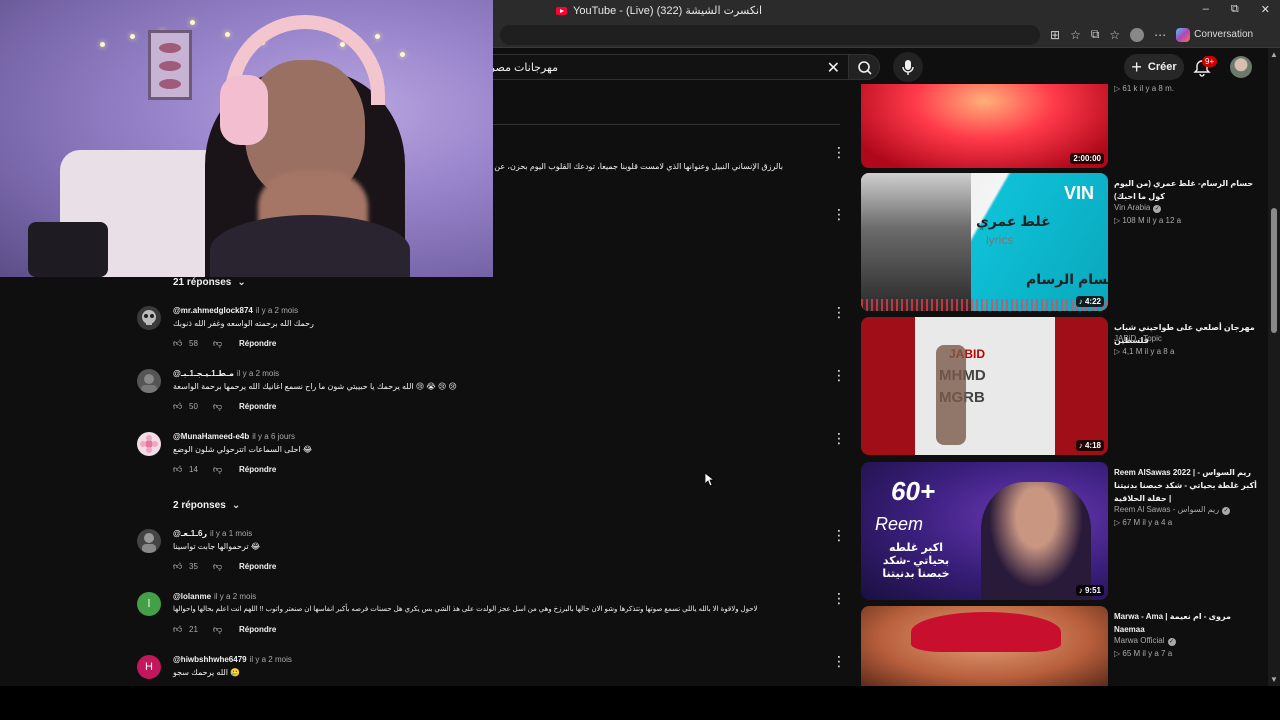 The image size is (1280, 720). I want to click on comment-author: @MunaHameed-e4b, so click(211, 436).